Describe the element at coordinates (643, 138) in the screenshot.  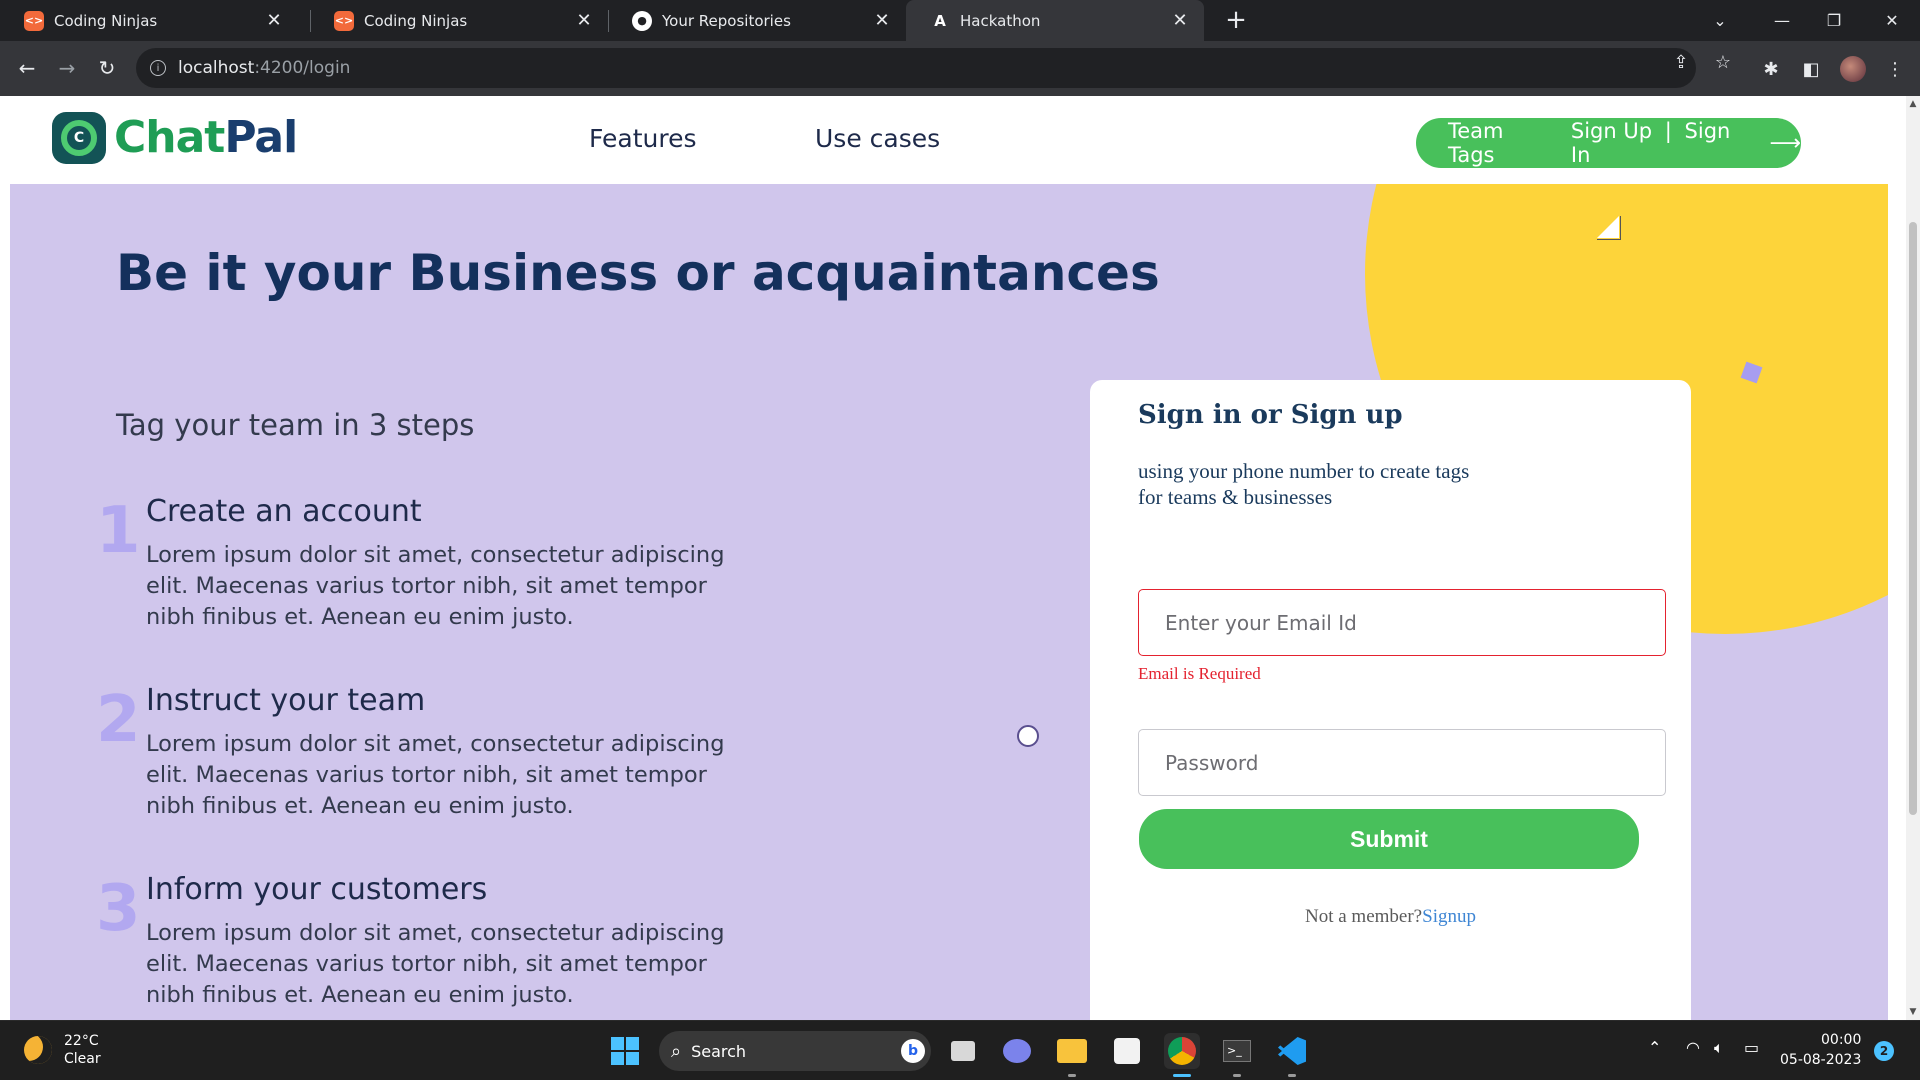
I see `nav-features: Features` at that location.